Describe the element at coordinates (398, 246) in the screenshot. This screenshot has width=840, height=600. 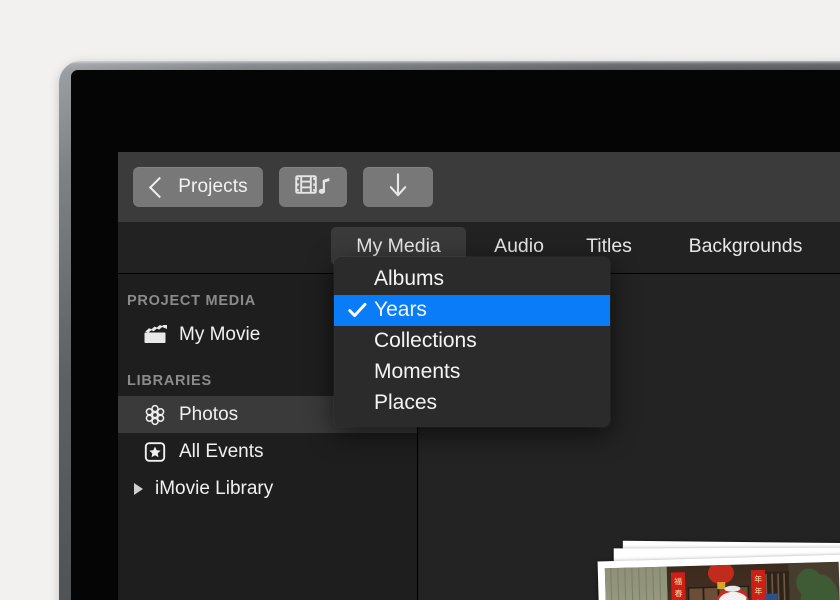
I see `tab-my-media-label: My Media` at that location.